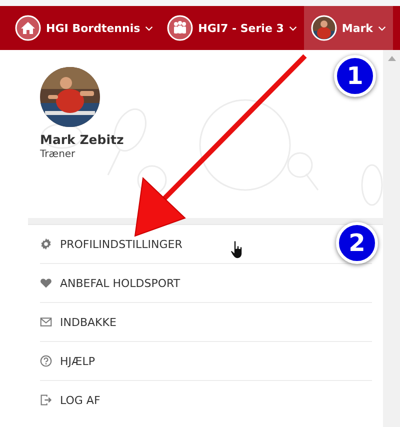 This screenshot has height=427, width=400. I want to click on menu-item: ANBEFAL HOLDSPORT, so click(110, 283).